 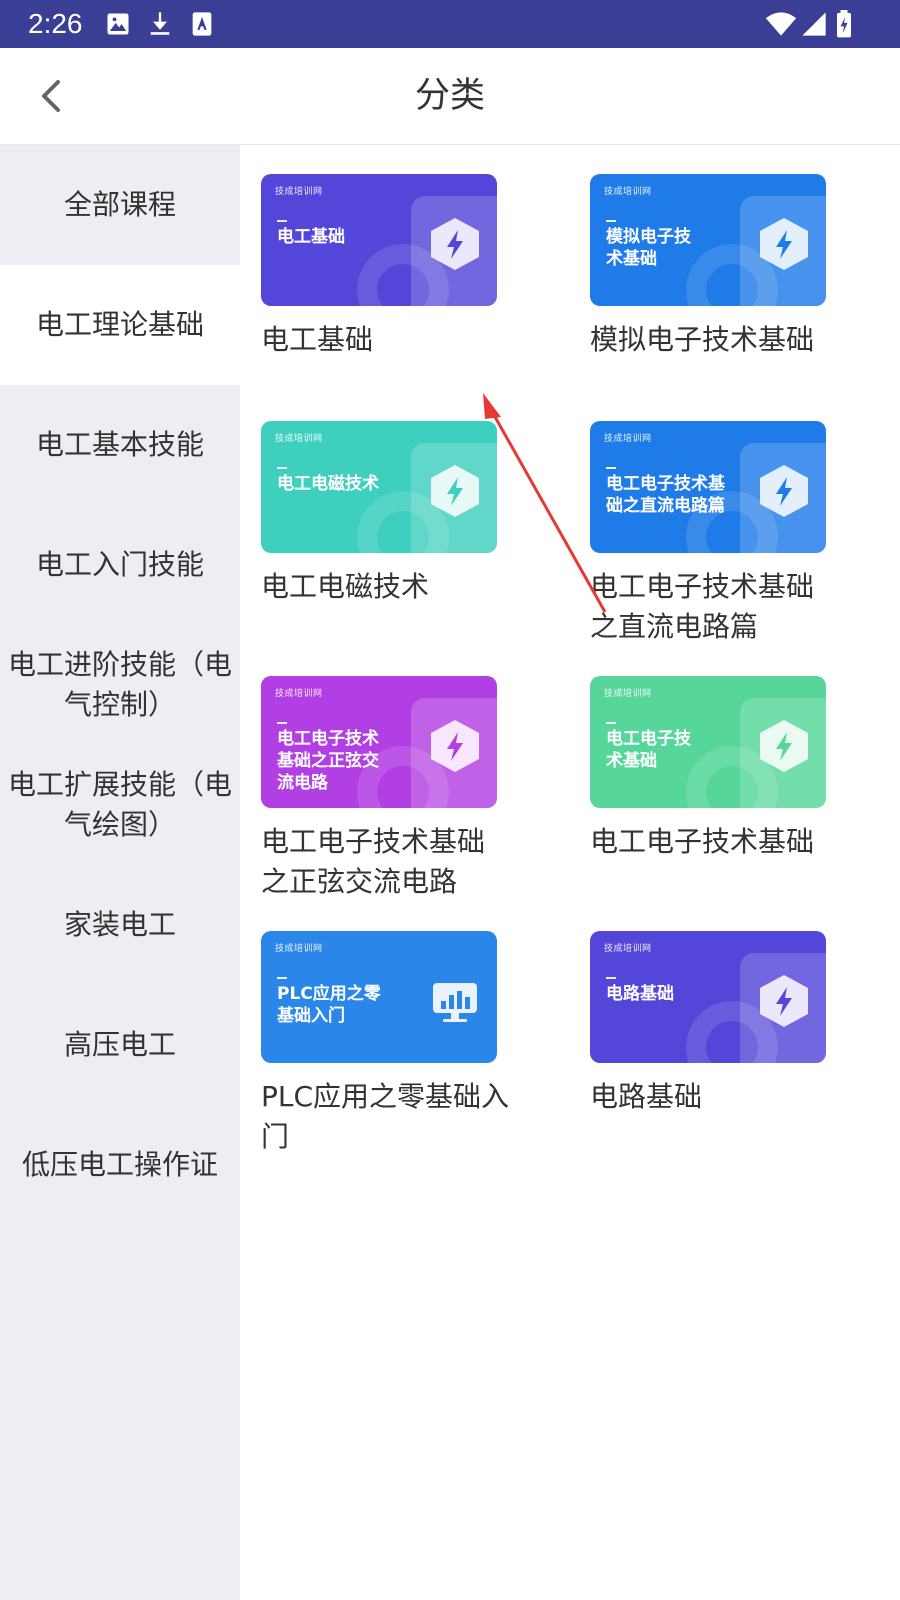 I want to click on sidebar-item-home-electrician: 家装电工, so click(x=120, y=925).